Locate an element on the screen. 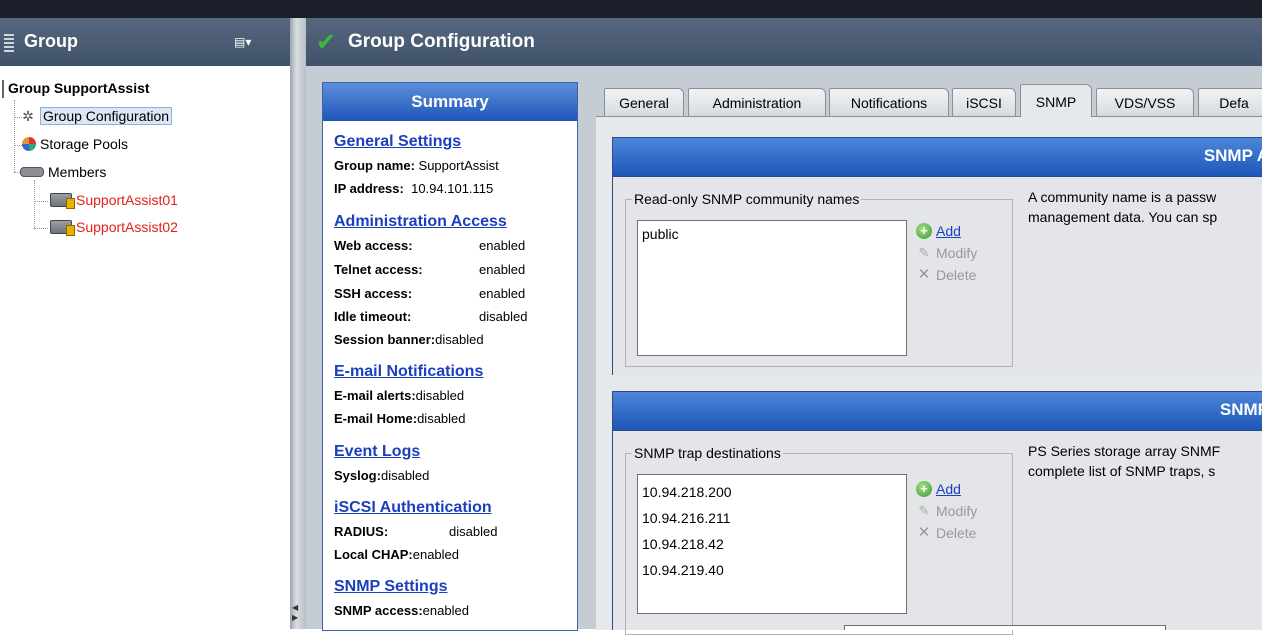  administration-access-link: Administration Access is located at coordinates (420, 222).